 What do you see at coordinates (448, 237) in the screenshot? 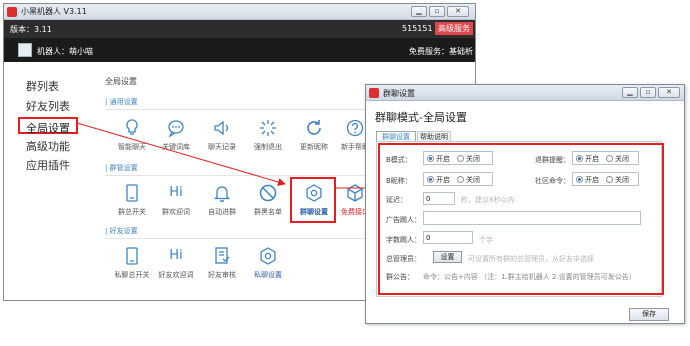
I see `word-kick-input` at bounding box center [448, 237].